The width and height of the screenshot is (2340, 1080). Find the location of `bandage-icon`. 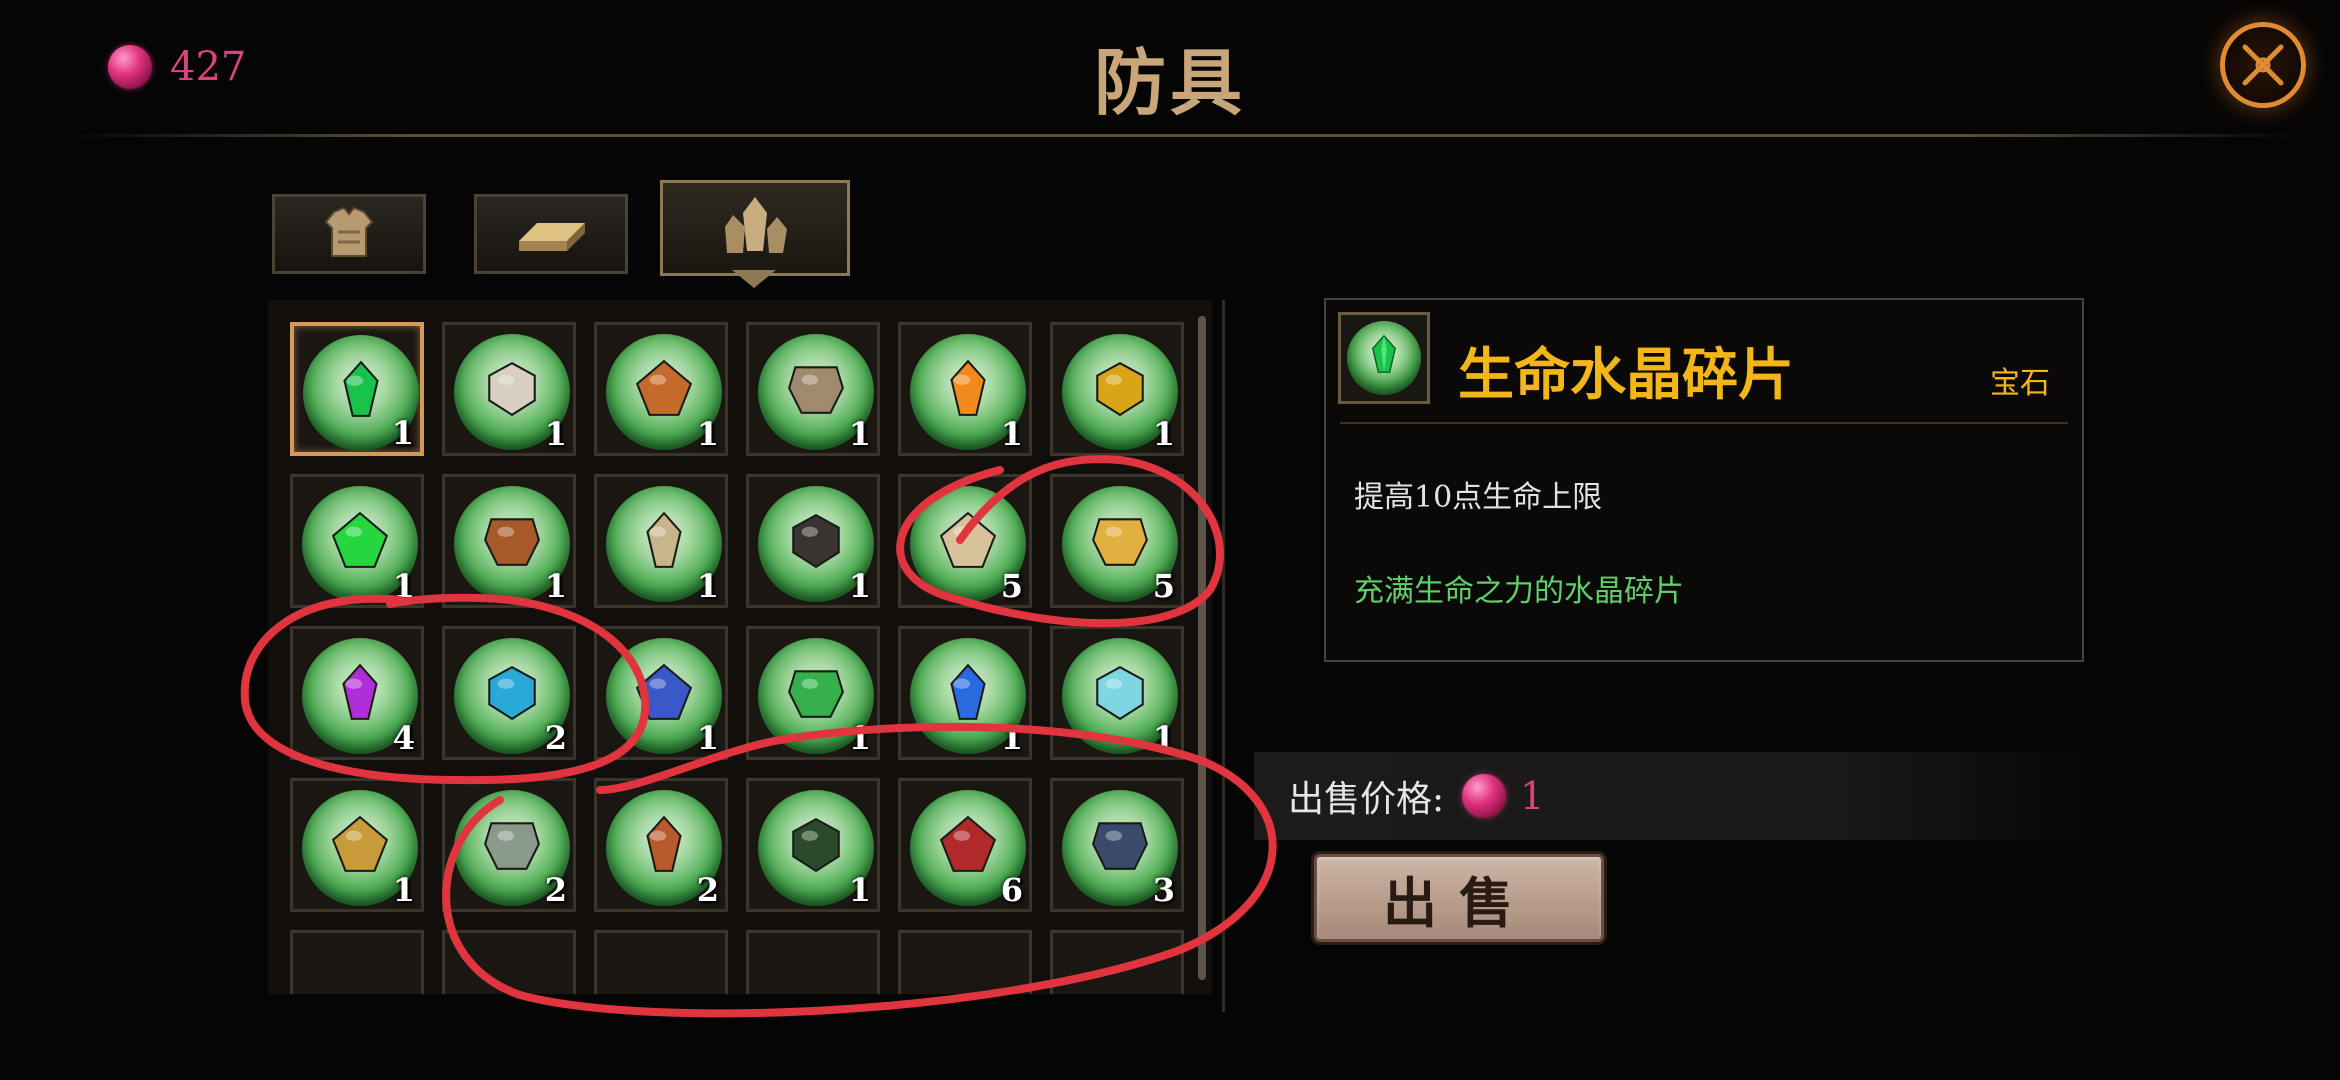

bandage-icon is located at coordinates (512, 389).